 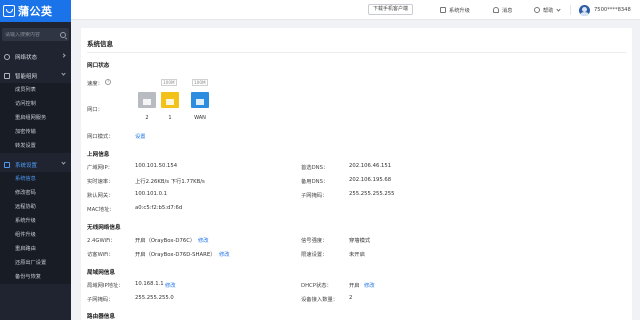 I want to click on port-name: 2, so click(x=147, y=118).